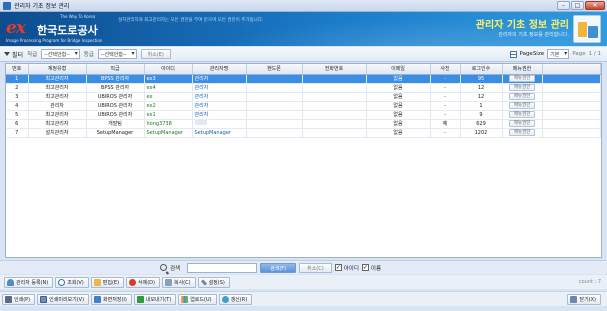 The width and height of the screenshot is (607, 311). Describe the element at coordinates (155, 54) in the screenshot. I see `filter-cancel-button: 취소(E)` at that location.